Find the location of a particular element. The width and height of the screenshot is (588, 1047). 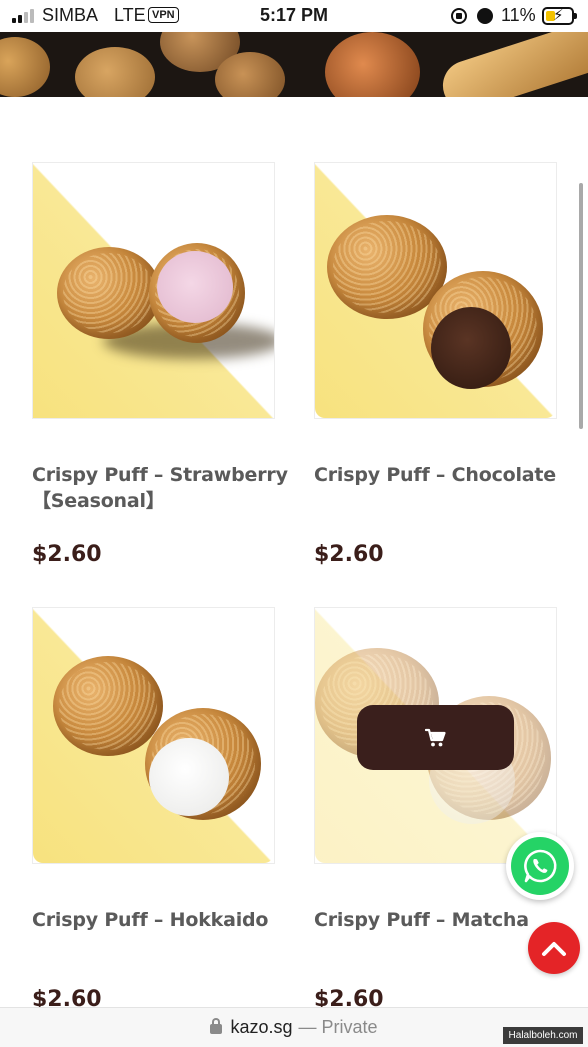

vpn-badge: VPN is located at coordinates (163, 15).